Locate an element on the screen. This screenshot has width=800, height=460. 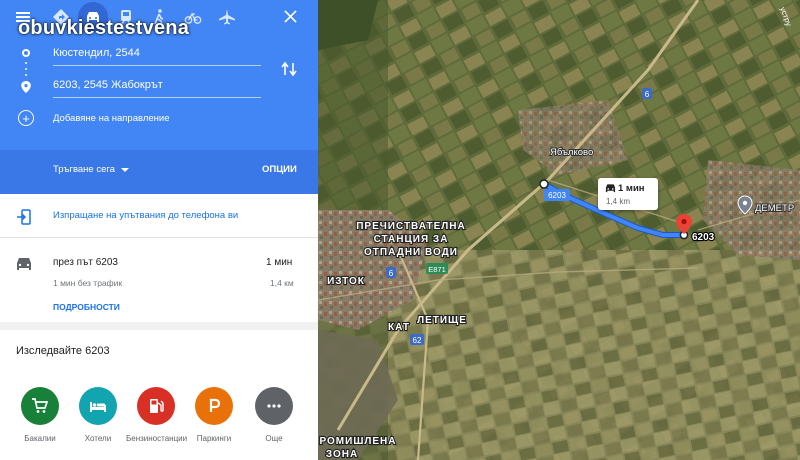
road-label-6203-text: 6203 is located at coordinates (557, 195).